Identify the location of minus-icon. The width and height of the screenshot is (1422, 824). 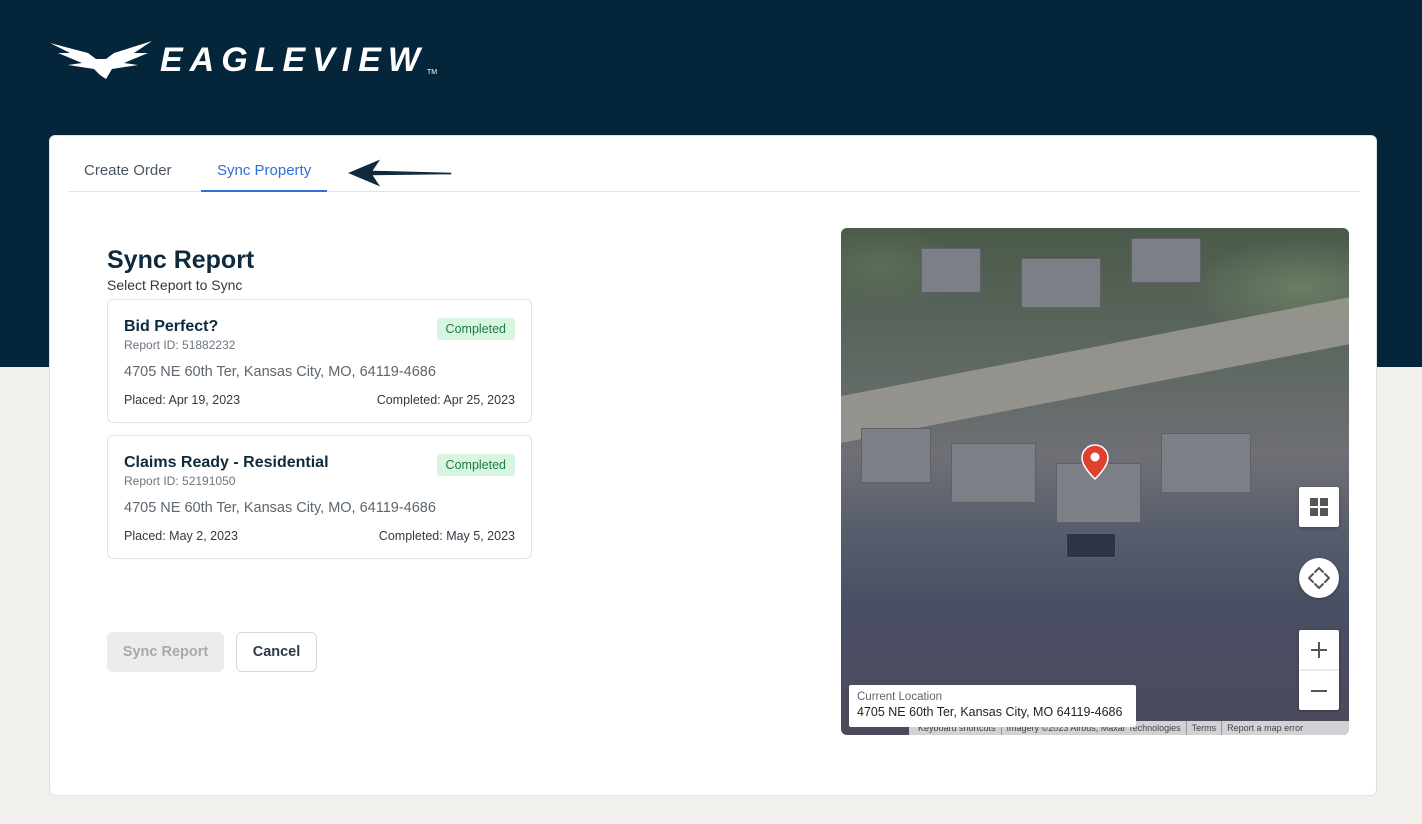
(1319, 690).